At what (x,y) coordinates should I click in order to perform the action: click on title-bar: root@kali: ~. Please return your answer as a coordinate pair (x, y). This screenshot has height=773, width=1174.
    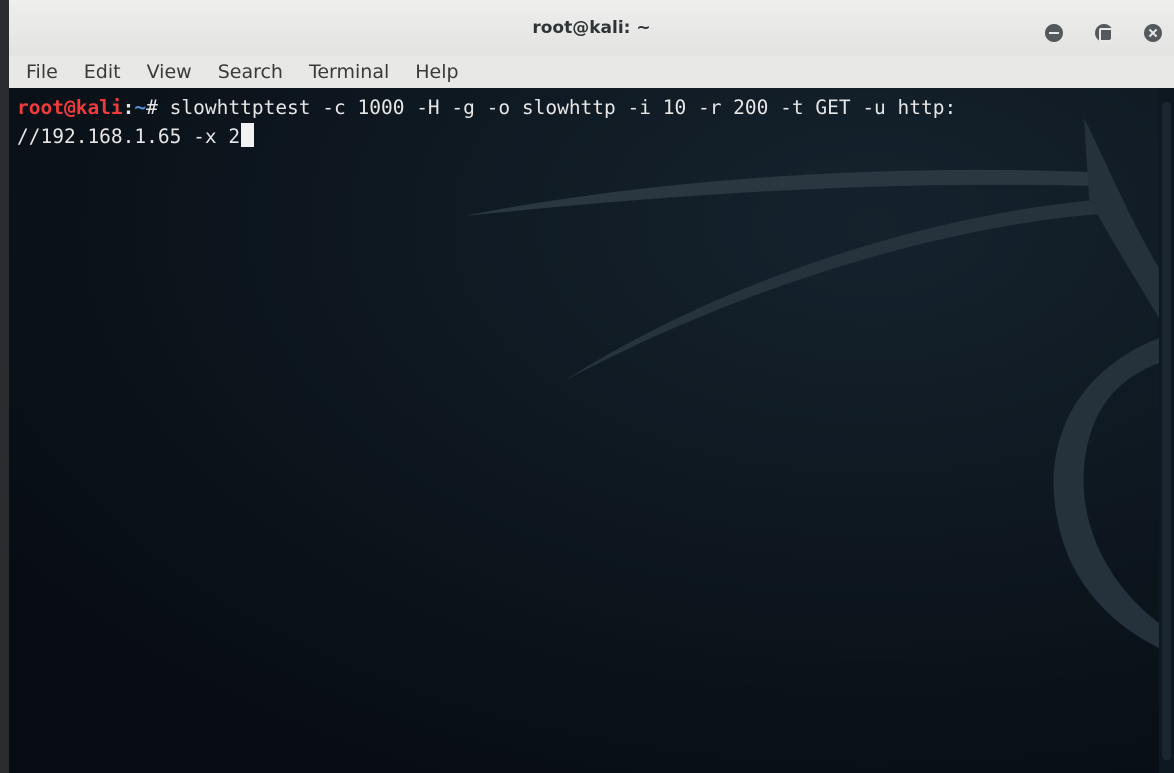
    Looking at the image, I should click on (591, 28).